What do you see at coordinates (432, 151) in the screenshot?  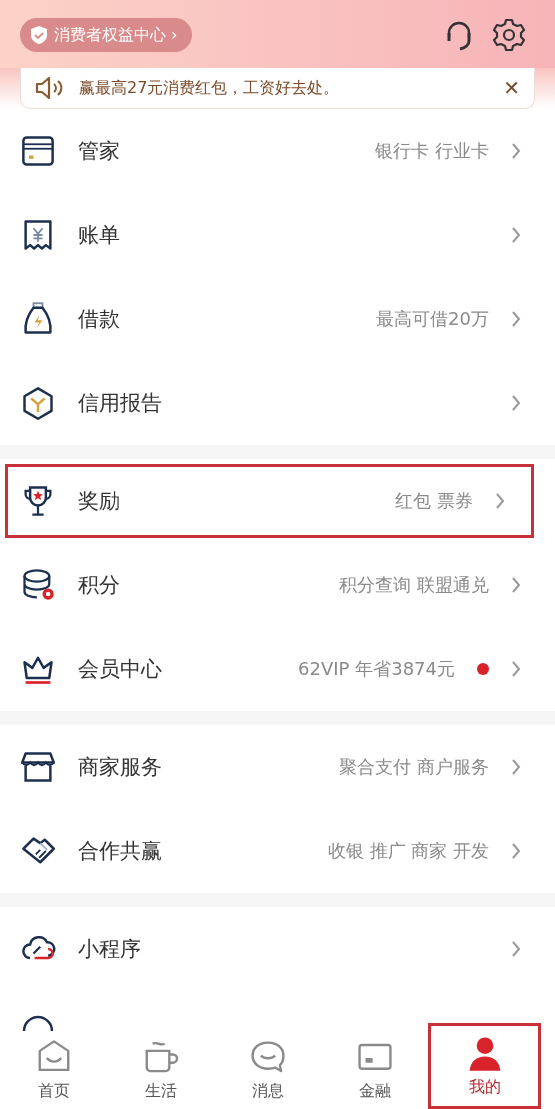 I see `menu-detail: 银行卡 行业卡` at bounding box center [432, 151].